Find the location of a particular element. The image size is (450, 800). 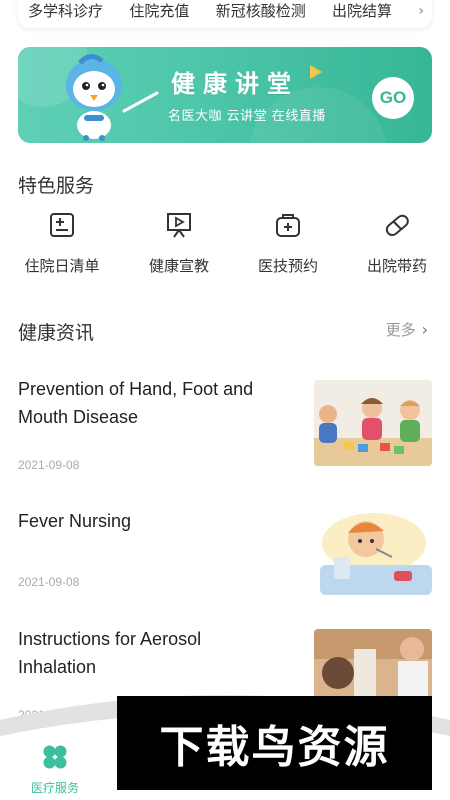

pill-icon is located at coordinates (397, 225).